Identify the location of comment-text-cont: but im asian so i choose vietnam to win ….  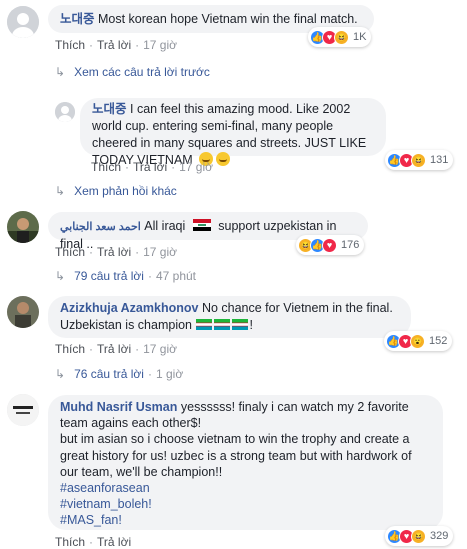
(236, 455).